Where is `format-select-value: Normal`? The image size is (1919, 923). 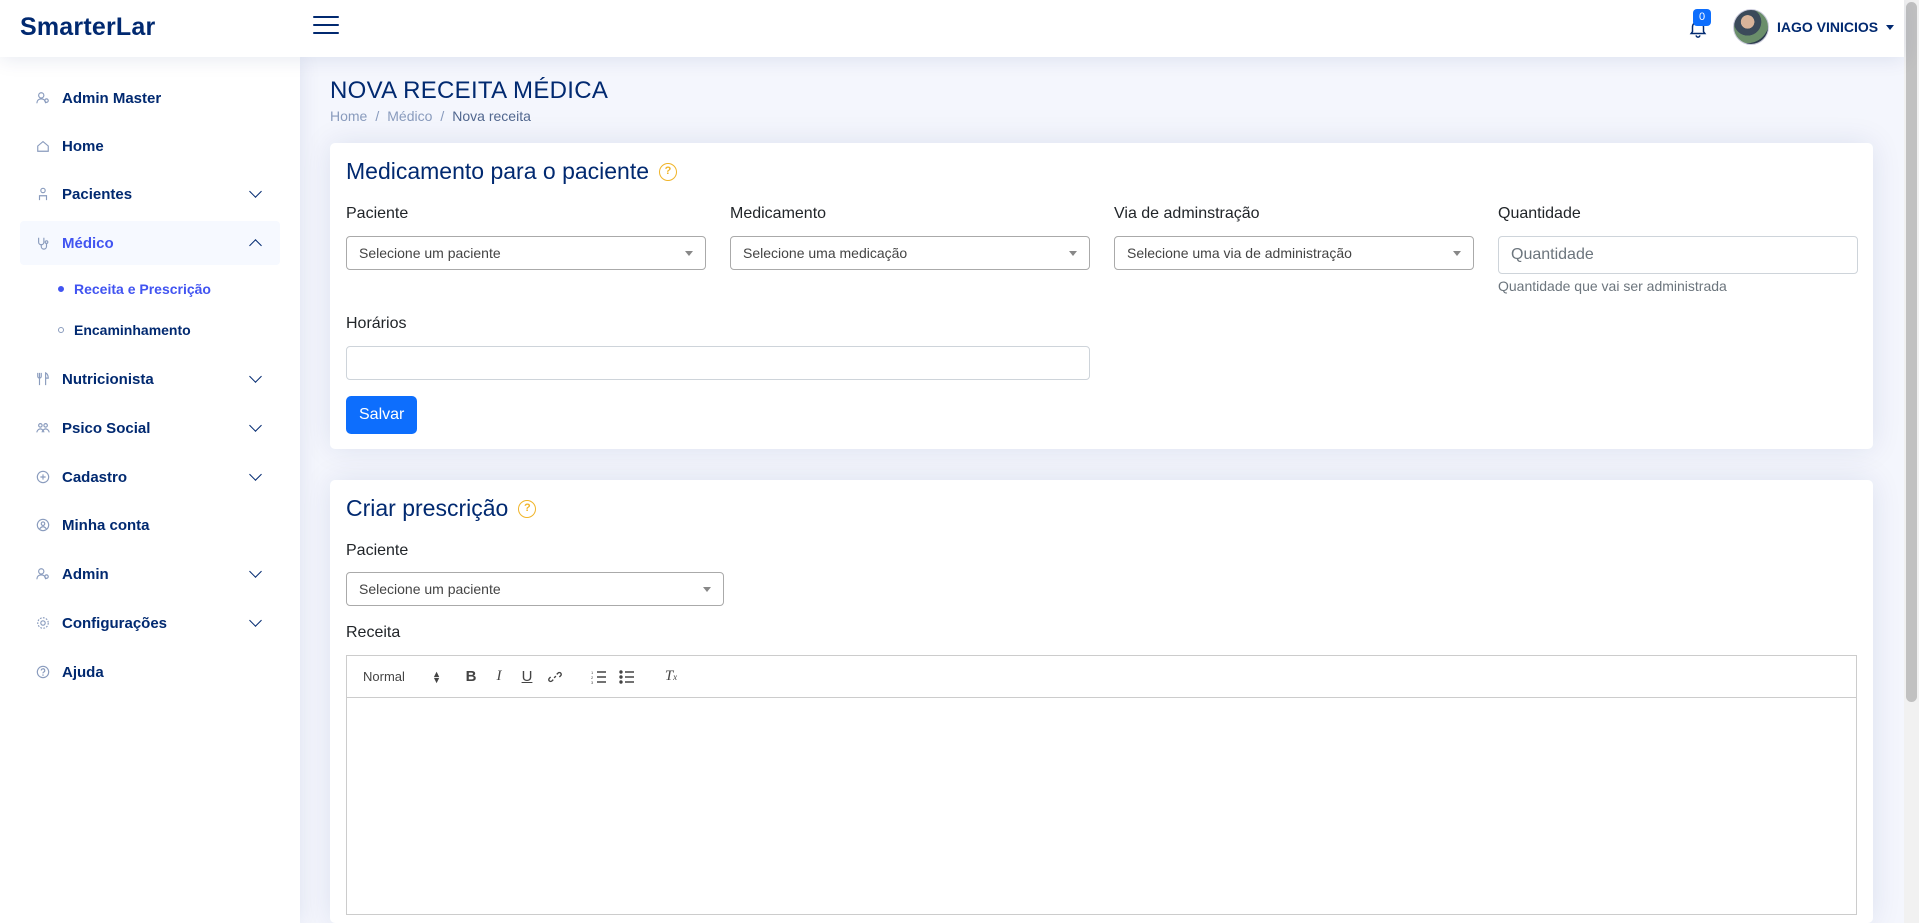 format-select-value: Normal is located at coordinates (384, 676).